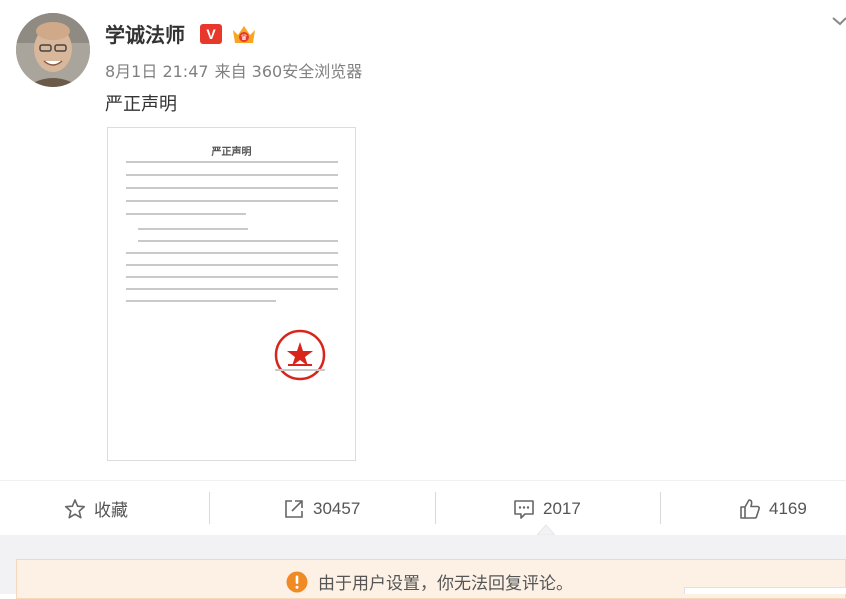 This screenshot has width=846, height=599. What do you see at coordinates (145, 33) in the screenshot?
I see `author-name: 学诚法师` at bounding box center [145, 33].